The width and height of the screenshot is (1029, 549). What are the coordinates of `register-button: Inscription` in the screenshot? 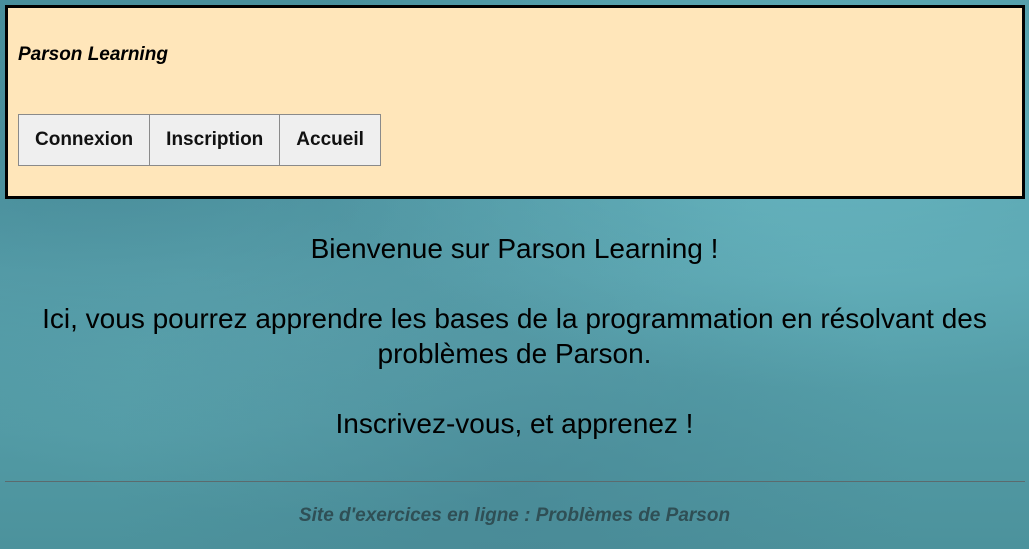 It's located at (215, 140).